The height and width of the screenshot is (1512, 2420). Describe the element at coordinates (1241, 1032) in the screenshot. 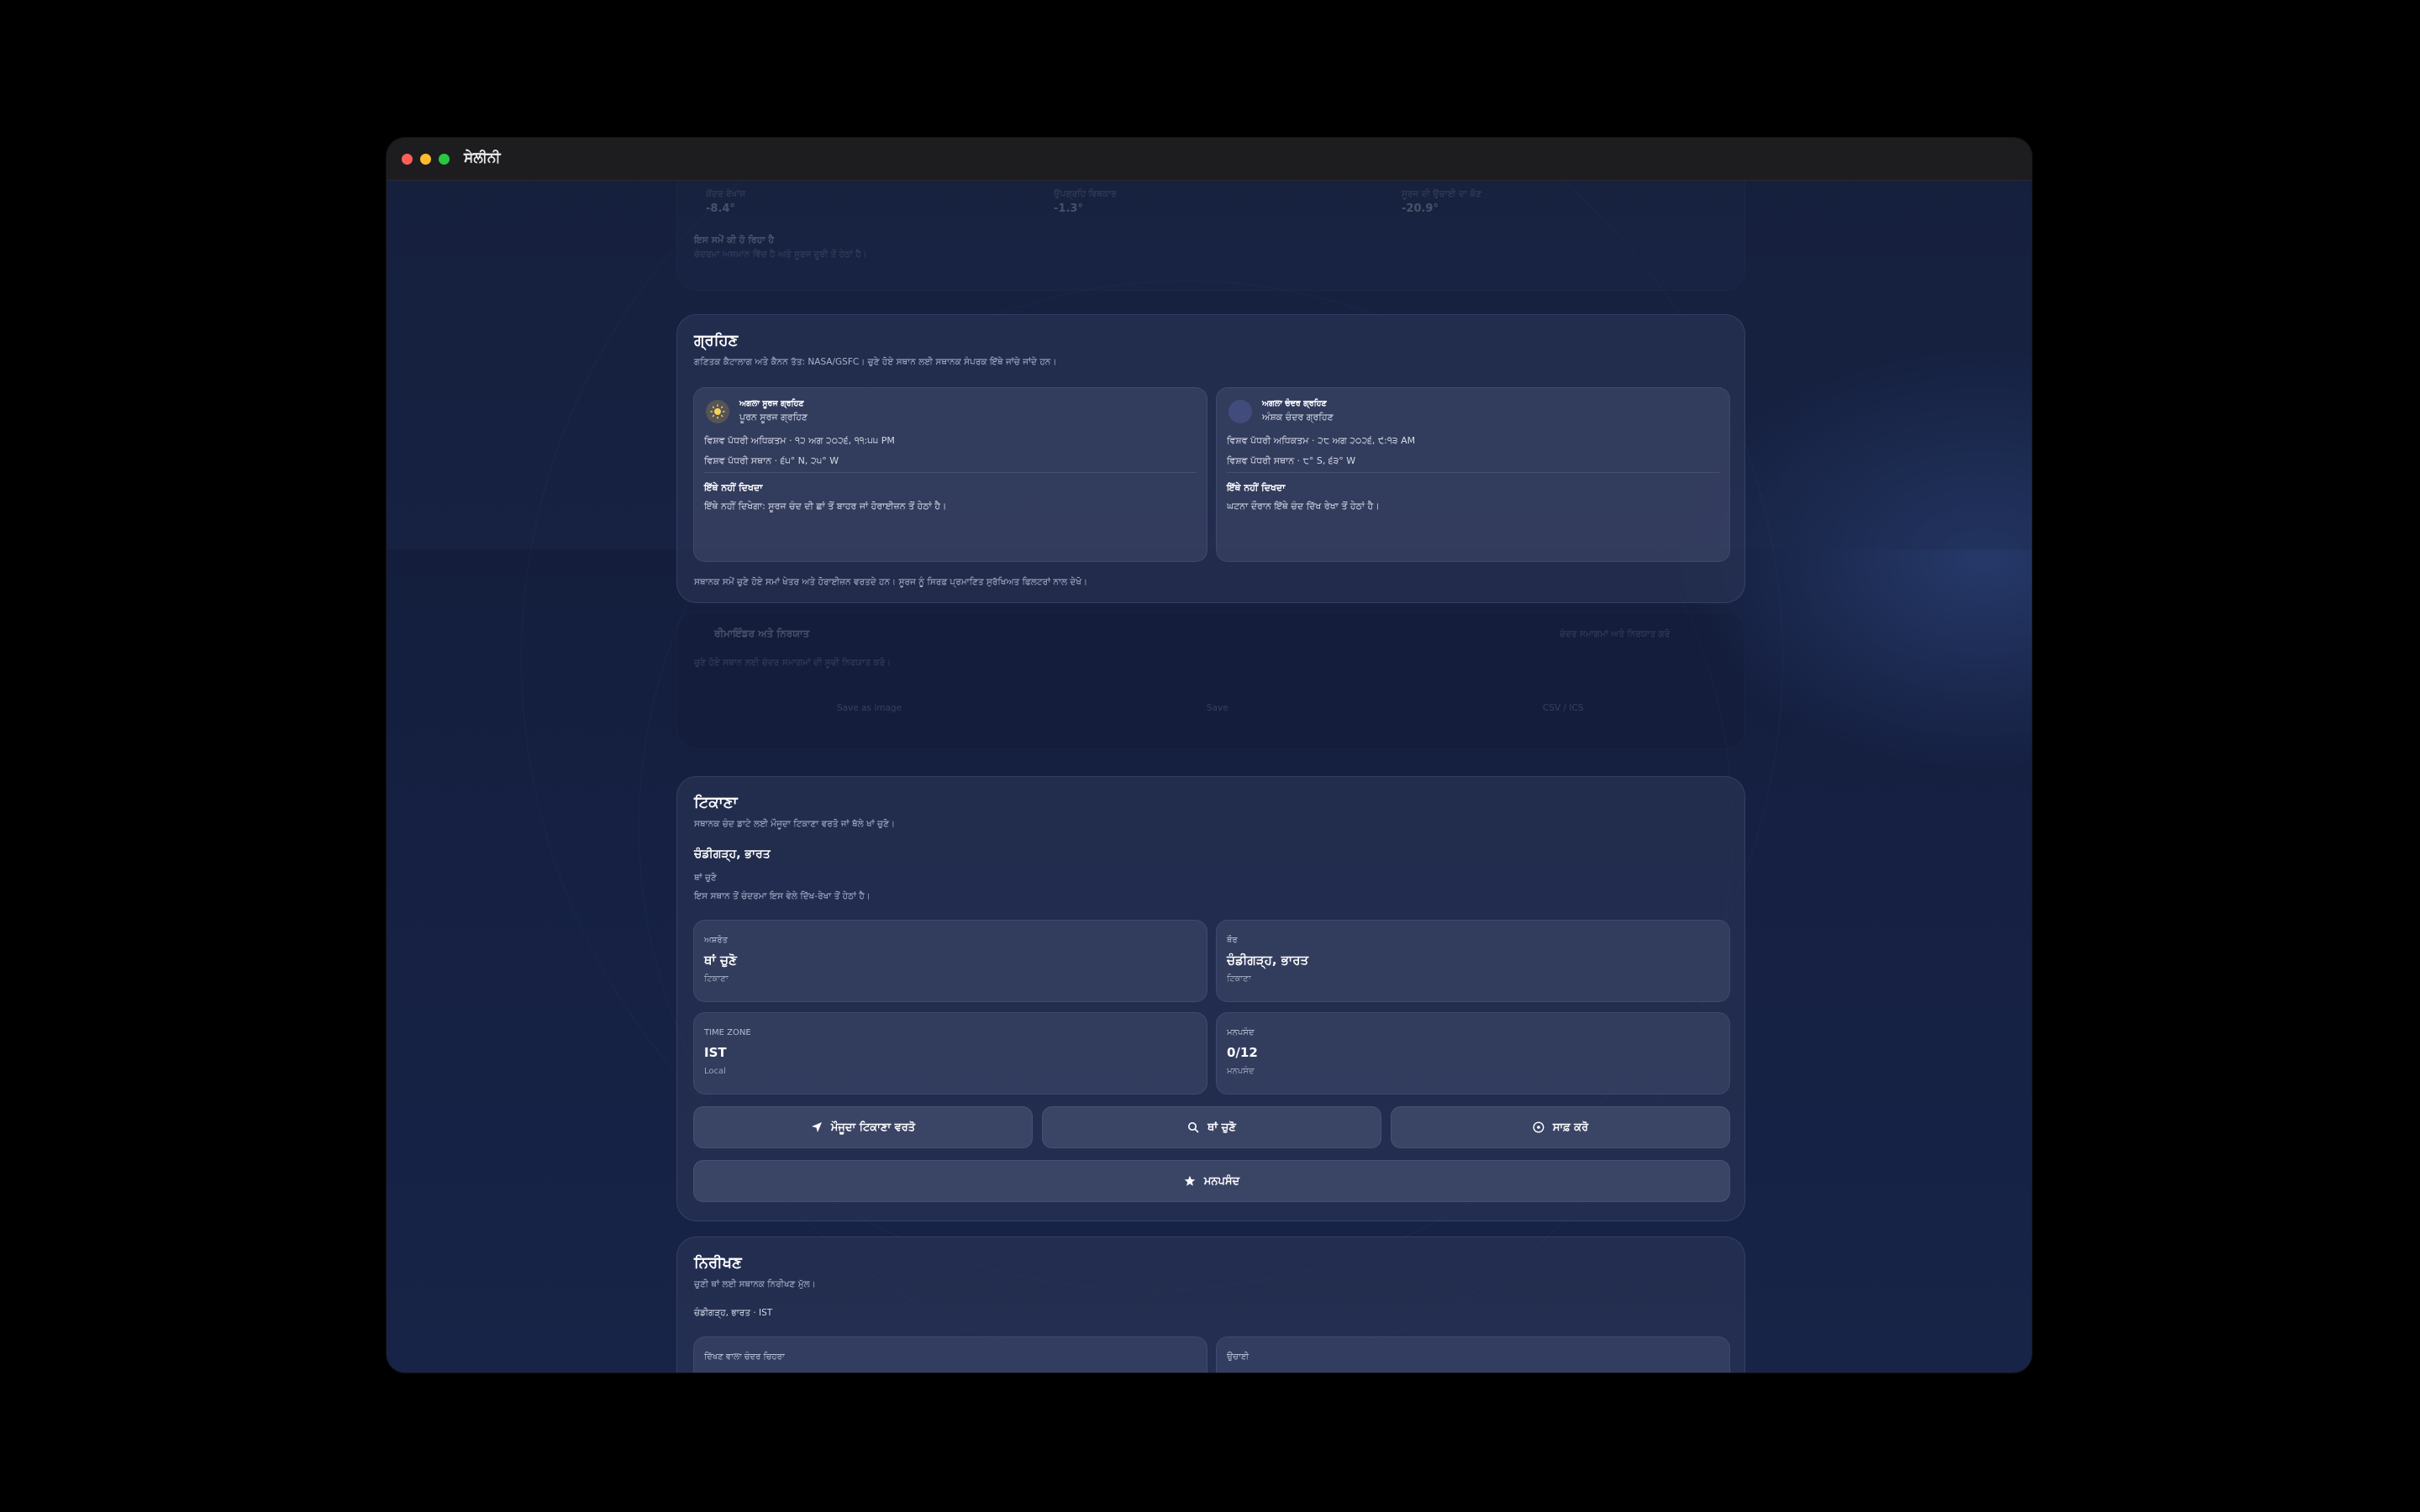

I see `tile-label: ਮਨਪਸੰਦ` at that location.